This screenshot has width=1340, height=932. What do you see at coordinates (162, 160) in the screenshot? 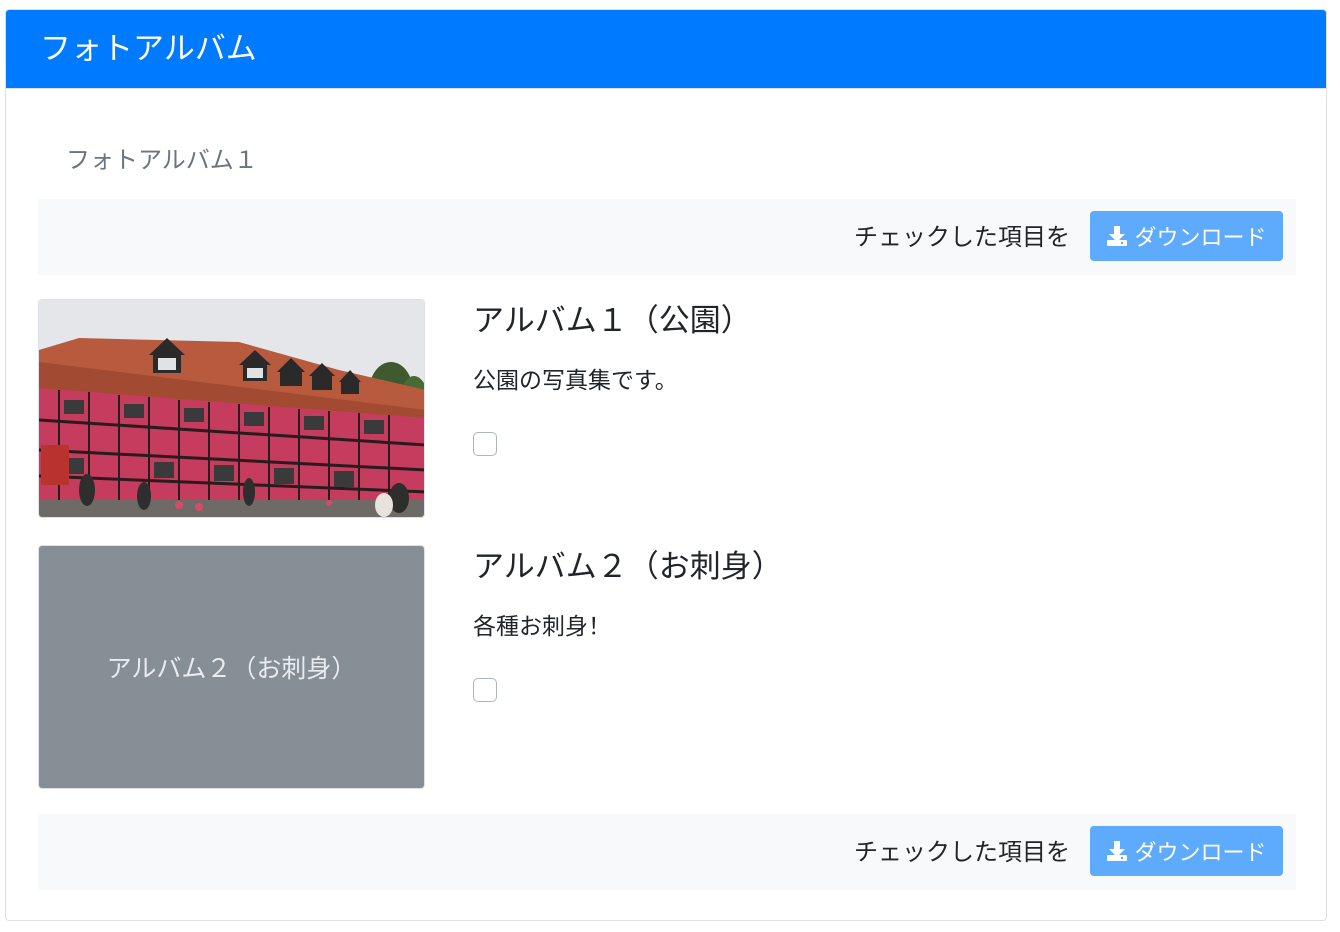
I see `section-title: フォトアルバム１` at bounding box center [162, 160].